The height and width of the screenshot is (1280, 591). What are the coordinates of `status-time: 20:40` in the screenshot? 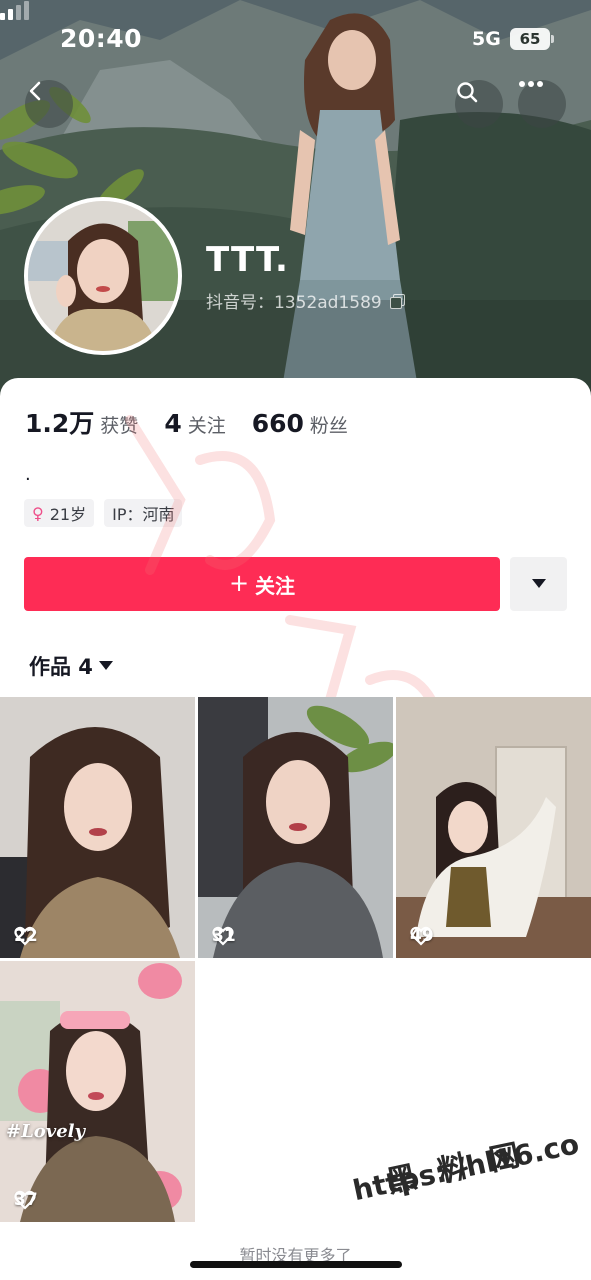 It's located at (101, 38).